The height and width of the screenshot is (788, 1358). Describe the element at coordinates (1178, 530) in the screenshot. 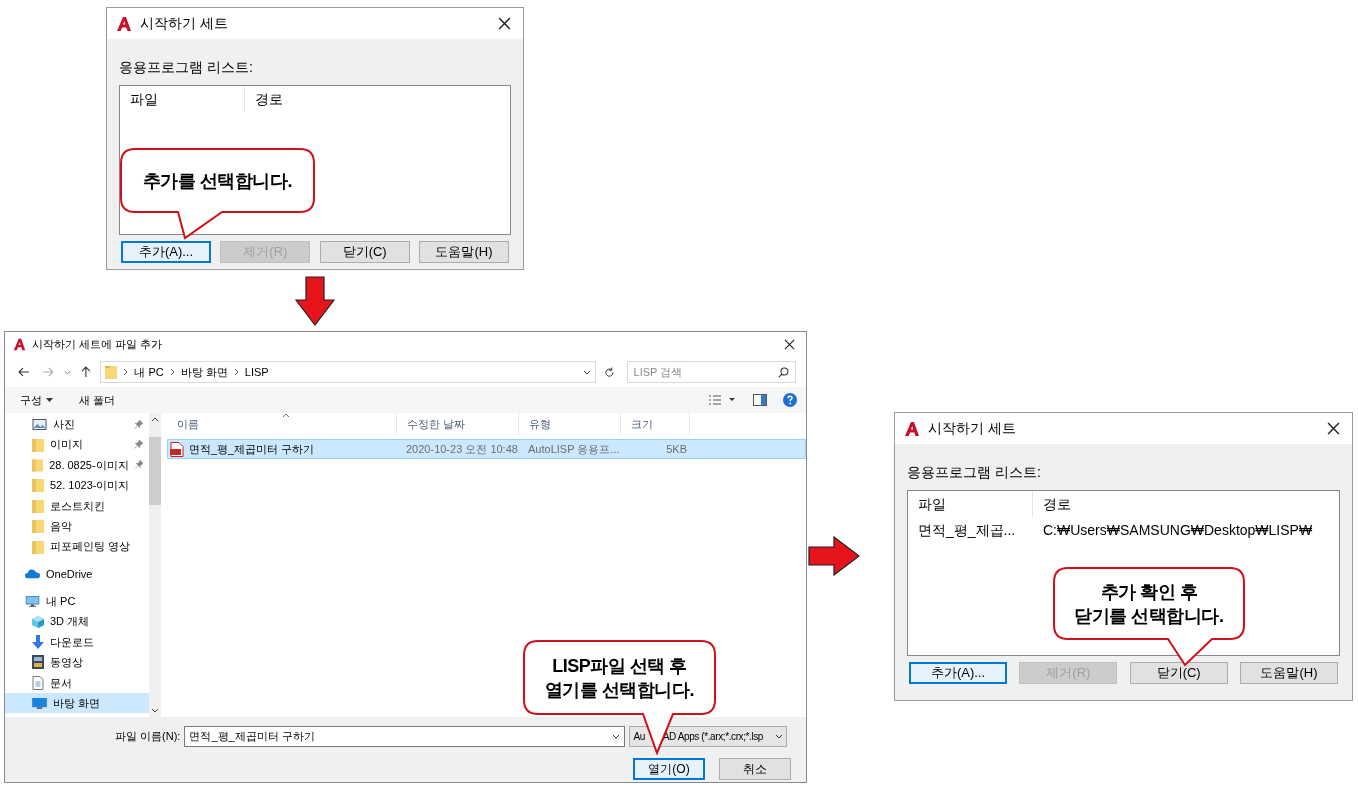

I see `table-cell-text: C:₩Users₩SAMSUNG₩Desktop₩LISP₩` at that location.